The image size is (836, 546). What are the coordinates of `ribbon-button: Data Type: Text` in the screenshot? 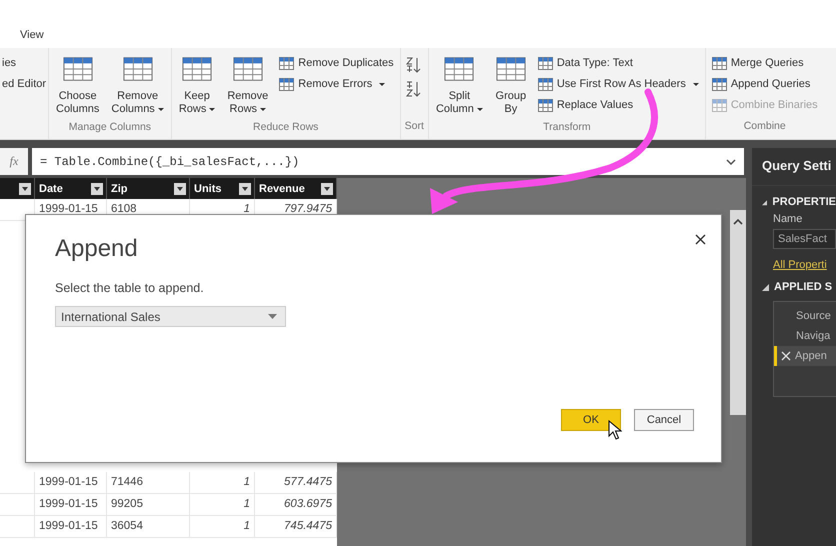 It's located at (618, 63).